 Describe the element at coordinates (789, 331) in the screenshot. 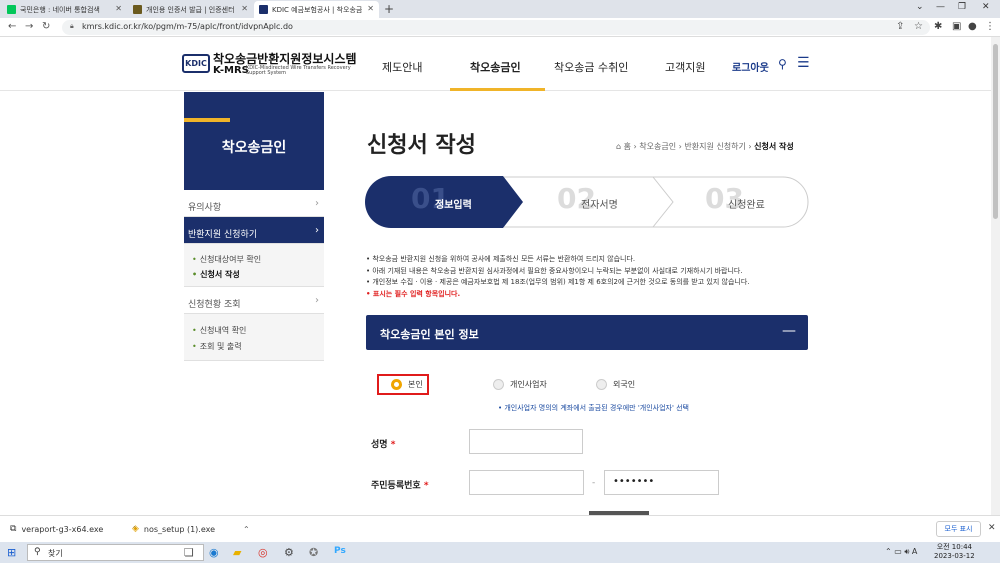

I see `collapse-minus-icon: —` at that location.